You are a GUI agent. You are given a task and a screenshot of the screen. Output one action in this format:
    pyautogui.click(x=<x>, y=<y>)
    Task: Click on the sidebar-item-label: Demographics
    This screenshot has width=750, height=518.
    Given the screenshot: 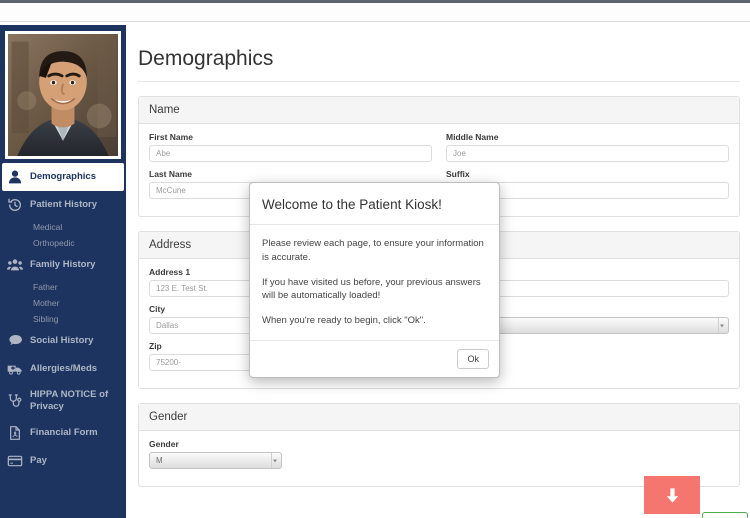 What is the action you would take?
    pyautogui.click(x=63, y=177)
    